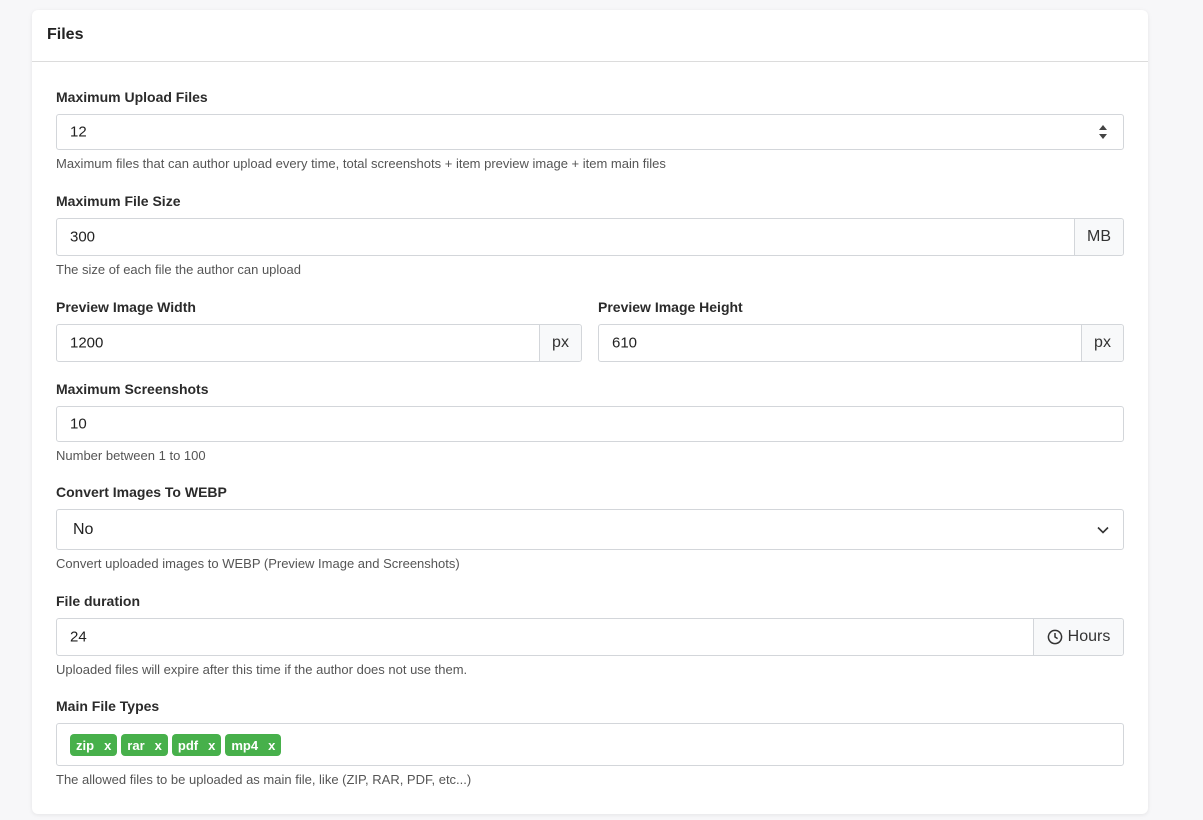 This screenshot has height=820, width=1203. I want to click on tag-list: zip x rar x pdf x mp4 x, so click(176, 745).